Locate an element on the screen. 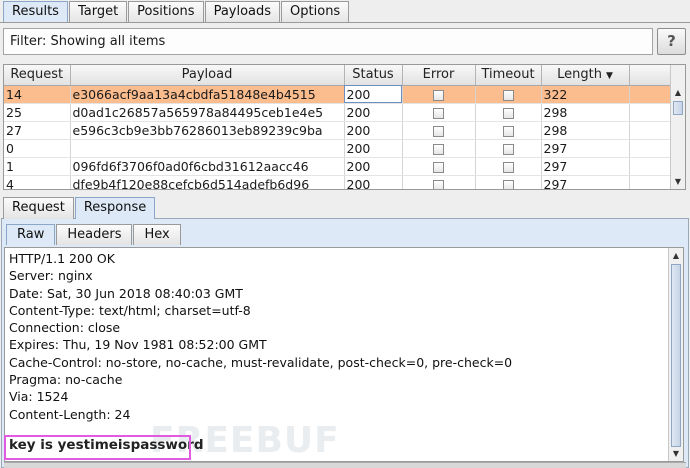  table-row: 0 200 297 is located at coordinates (338, 148).